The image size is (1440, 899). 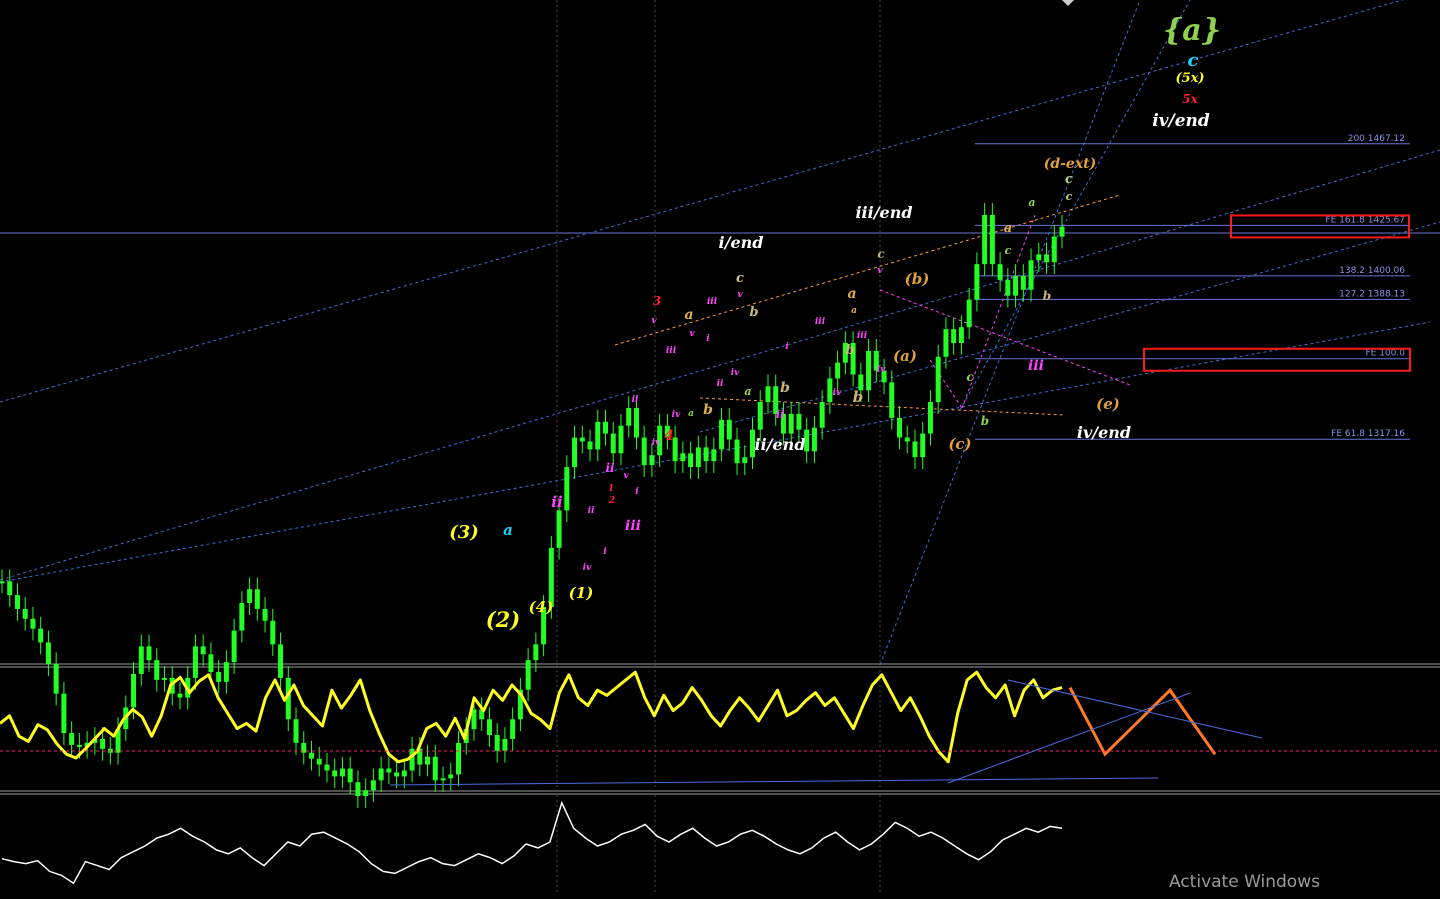 What do you see at coordinates (611, 501) in the screenshot?
I see `wave-label: 2` at bounding box center [611, 501].